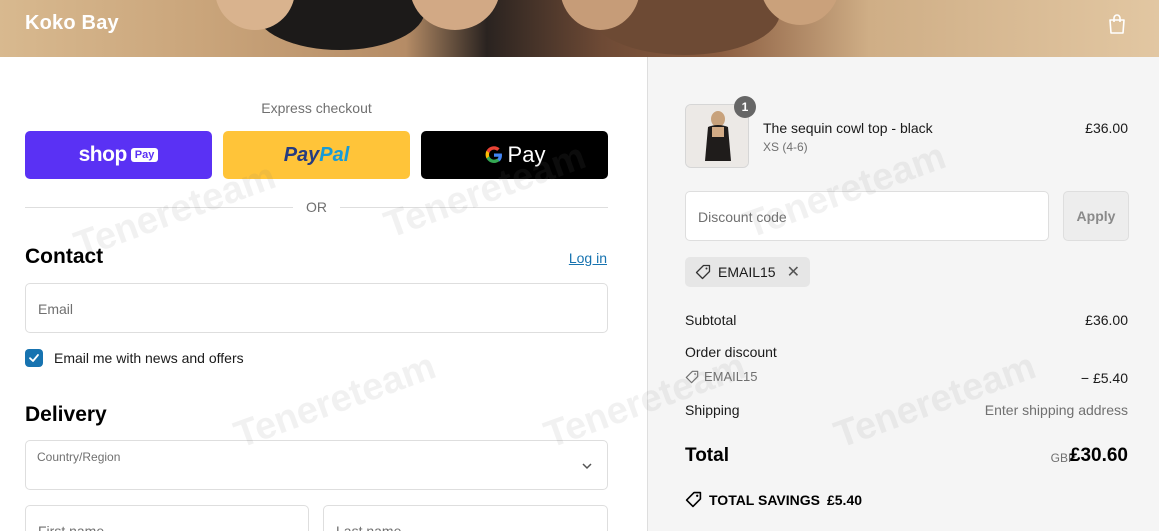 The image size is (1159, 531). I want to click on savings-value: £5.40, so click(844, 499).